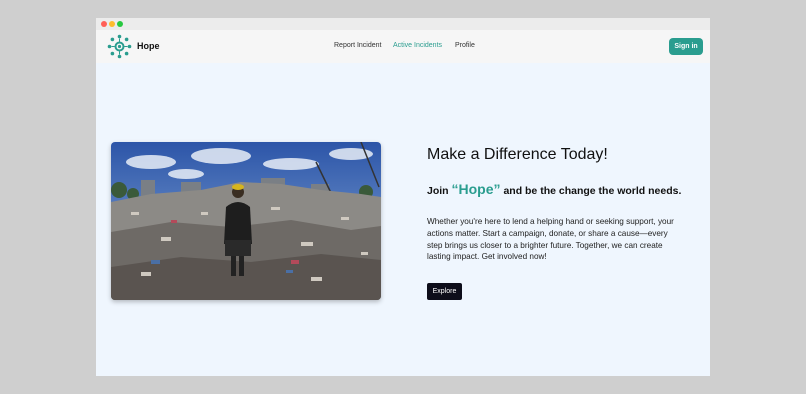 The width and height of the screenshot is (806, 394). I want to click on sun-logo-icon, so click(119, 46).